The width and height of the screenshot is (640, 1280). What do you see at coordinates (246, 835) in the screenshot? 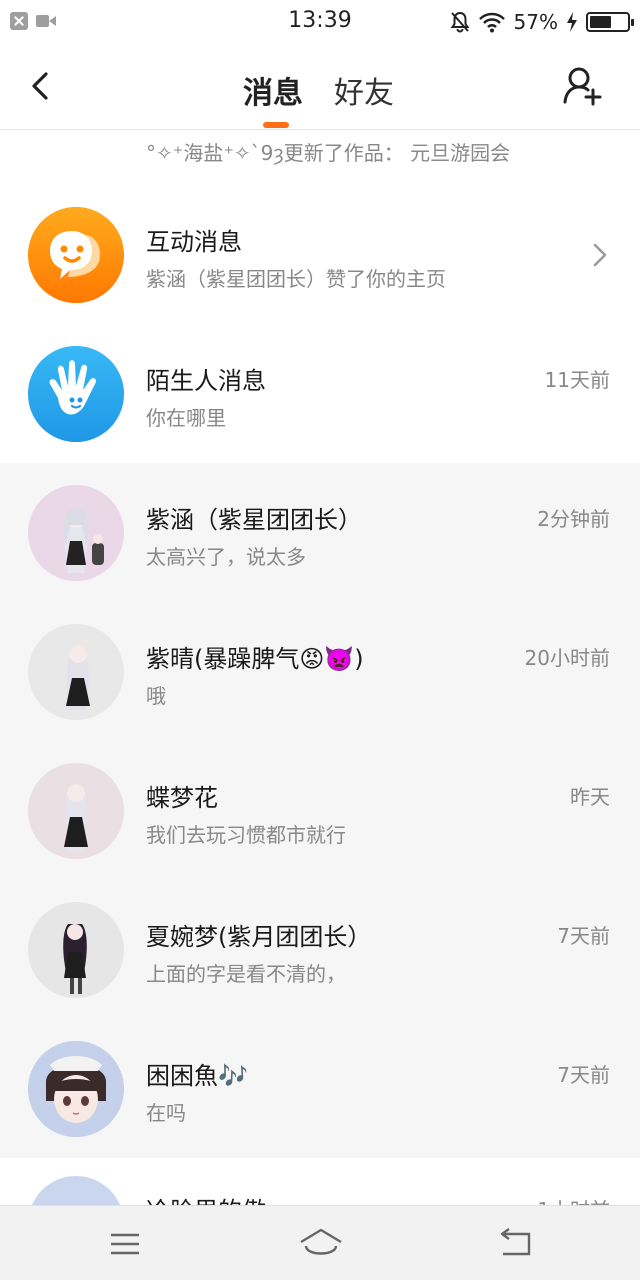
I see `message-preview: 我们去玩习惯都市就行` at bounding box center [246, 835].